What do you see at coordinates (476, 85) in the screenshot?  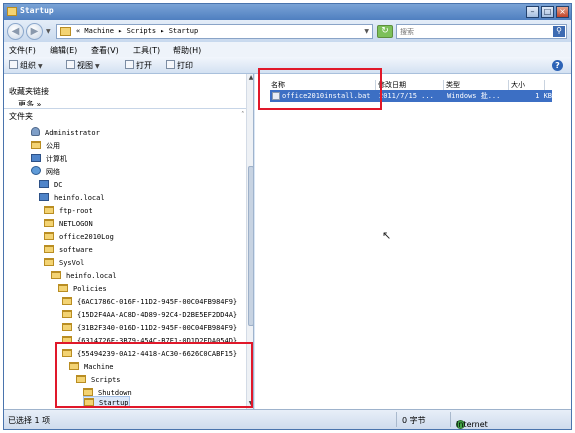 I see `column-type: 类型` at bounding box center [476, 85].